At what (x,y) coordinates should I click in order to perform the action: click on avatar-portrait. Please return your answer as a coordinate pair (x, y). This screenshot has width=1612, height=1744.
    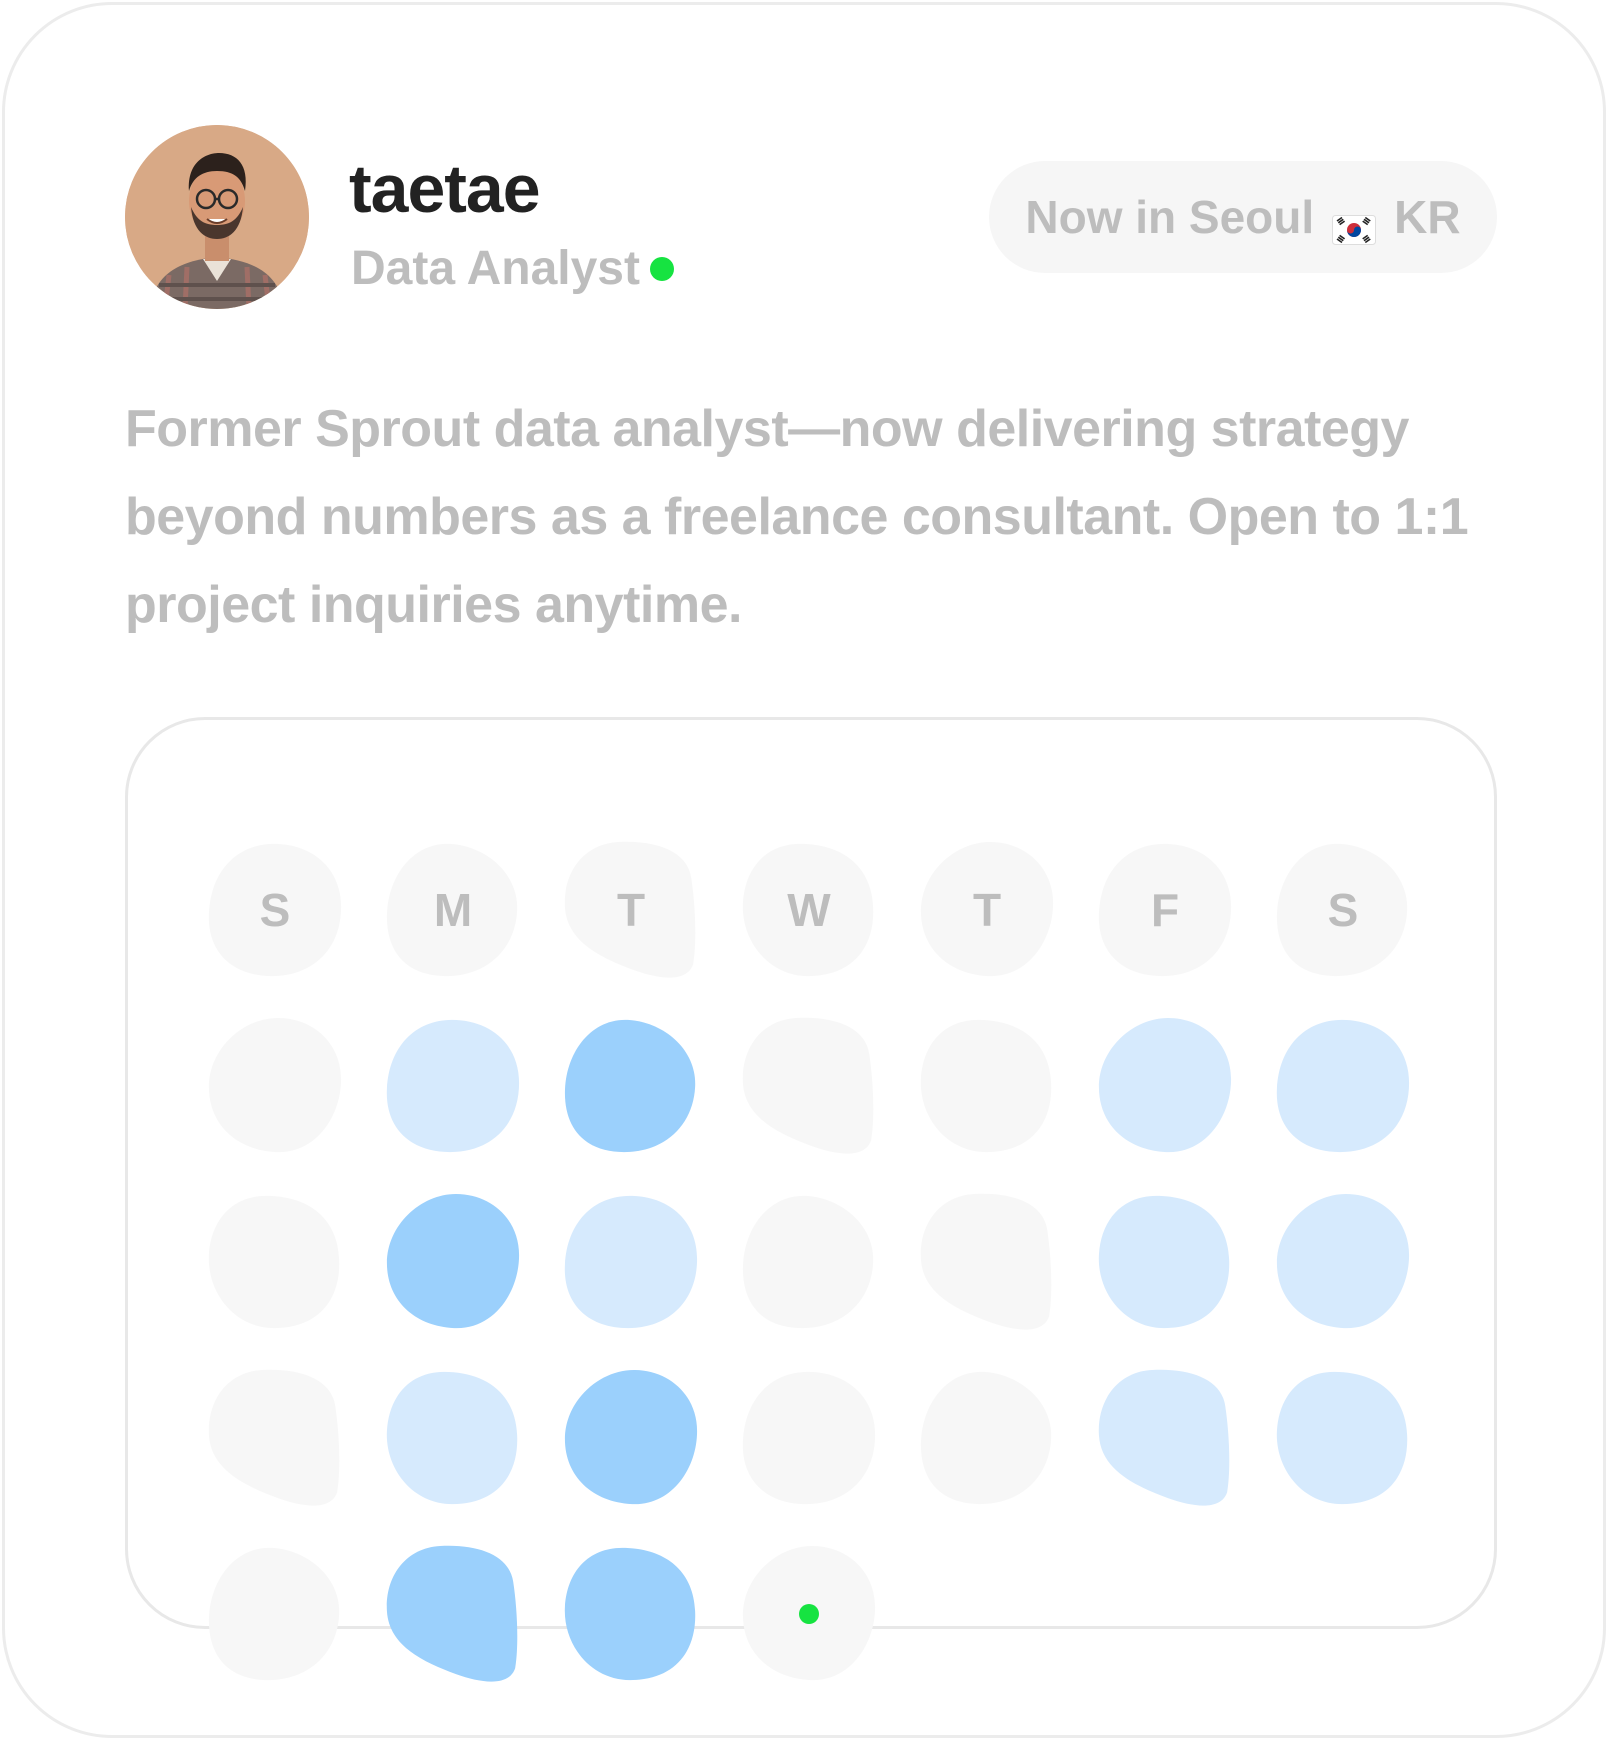
    Looking at the image, I should click on (217, 217).